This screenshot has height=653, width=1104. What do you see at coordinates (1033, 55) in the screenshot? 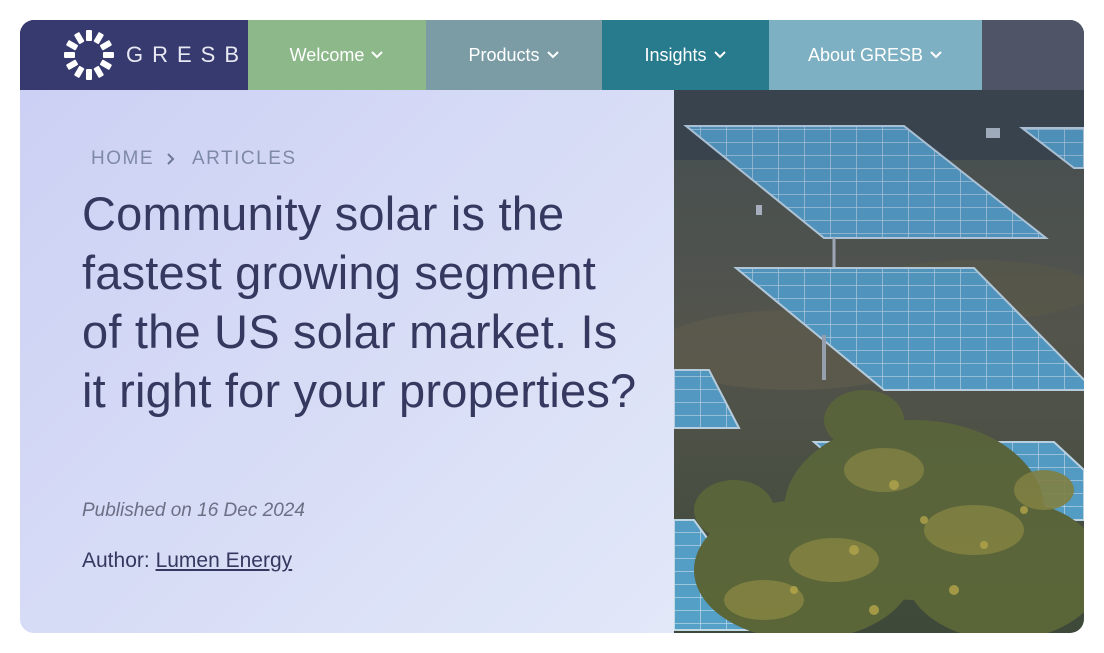
I see `nav-spacer` at bounding box center [1033, 55].